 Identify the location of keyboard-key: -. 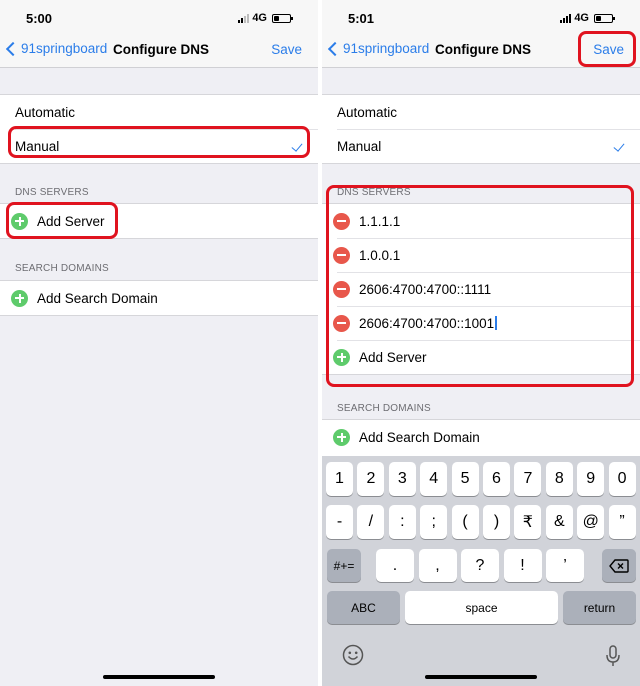
(339, 522).